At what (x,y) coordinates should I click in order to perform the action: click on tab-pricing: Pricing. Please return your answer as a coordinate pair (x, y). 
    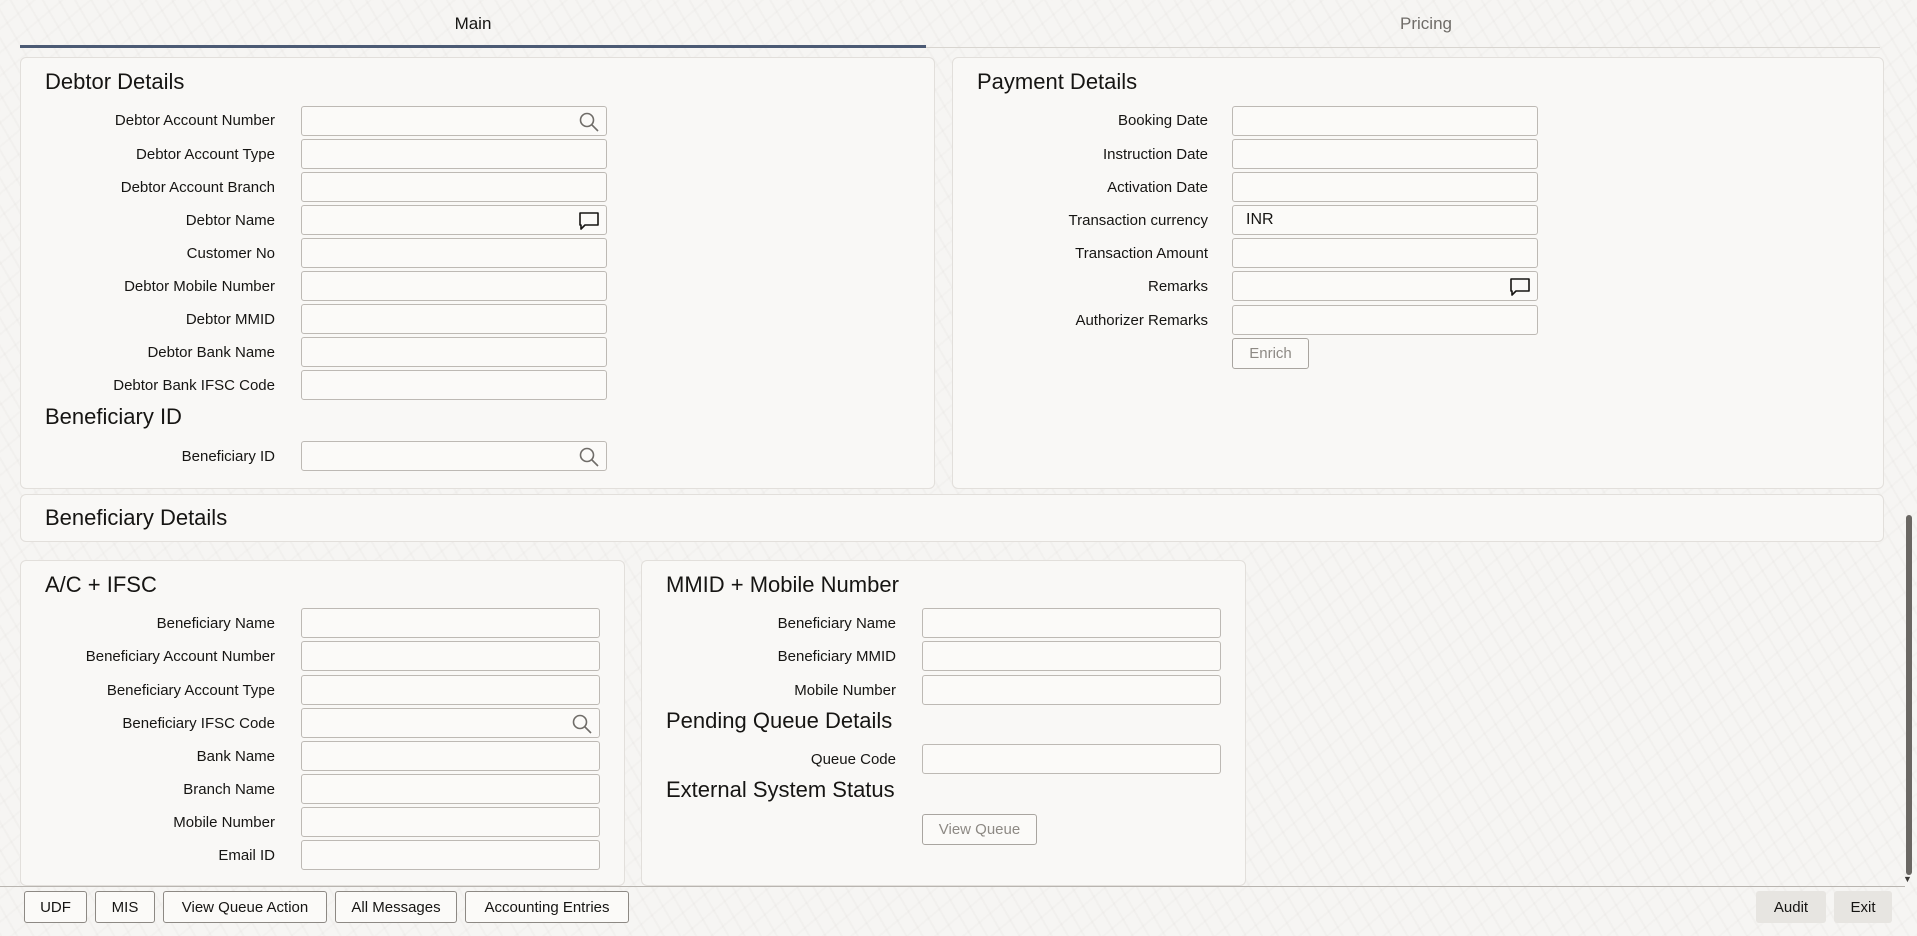
    Looking at the image, I should click on (1421, 24).